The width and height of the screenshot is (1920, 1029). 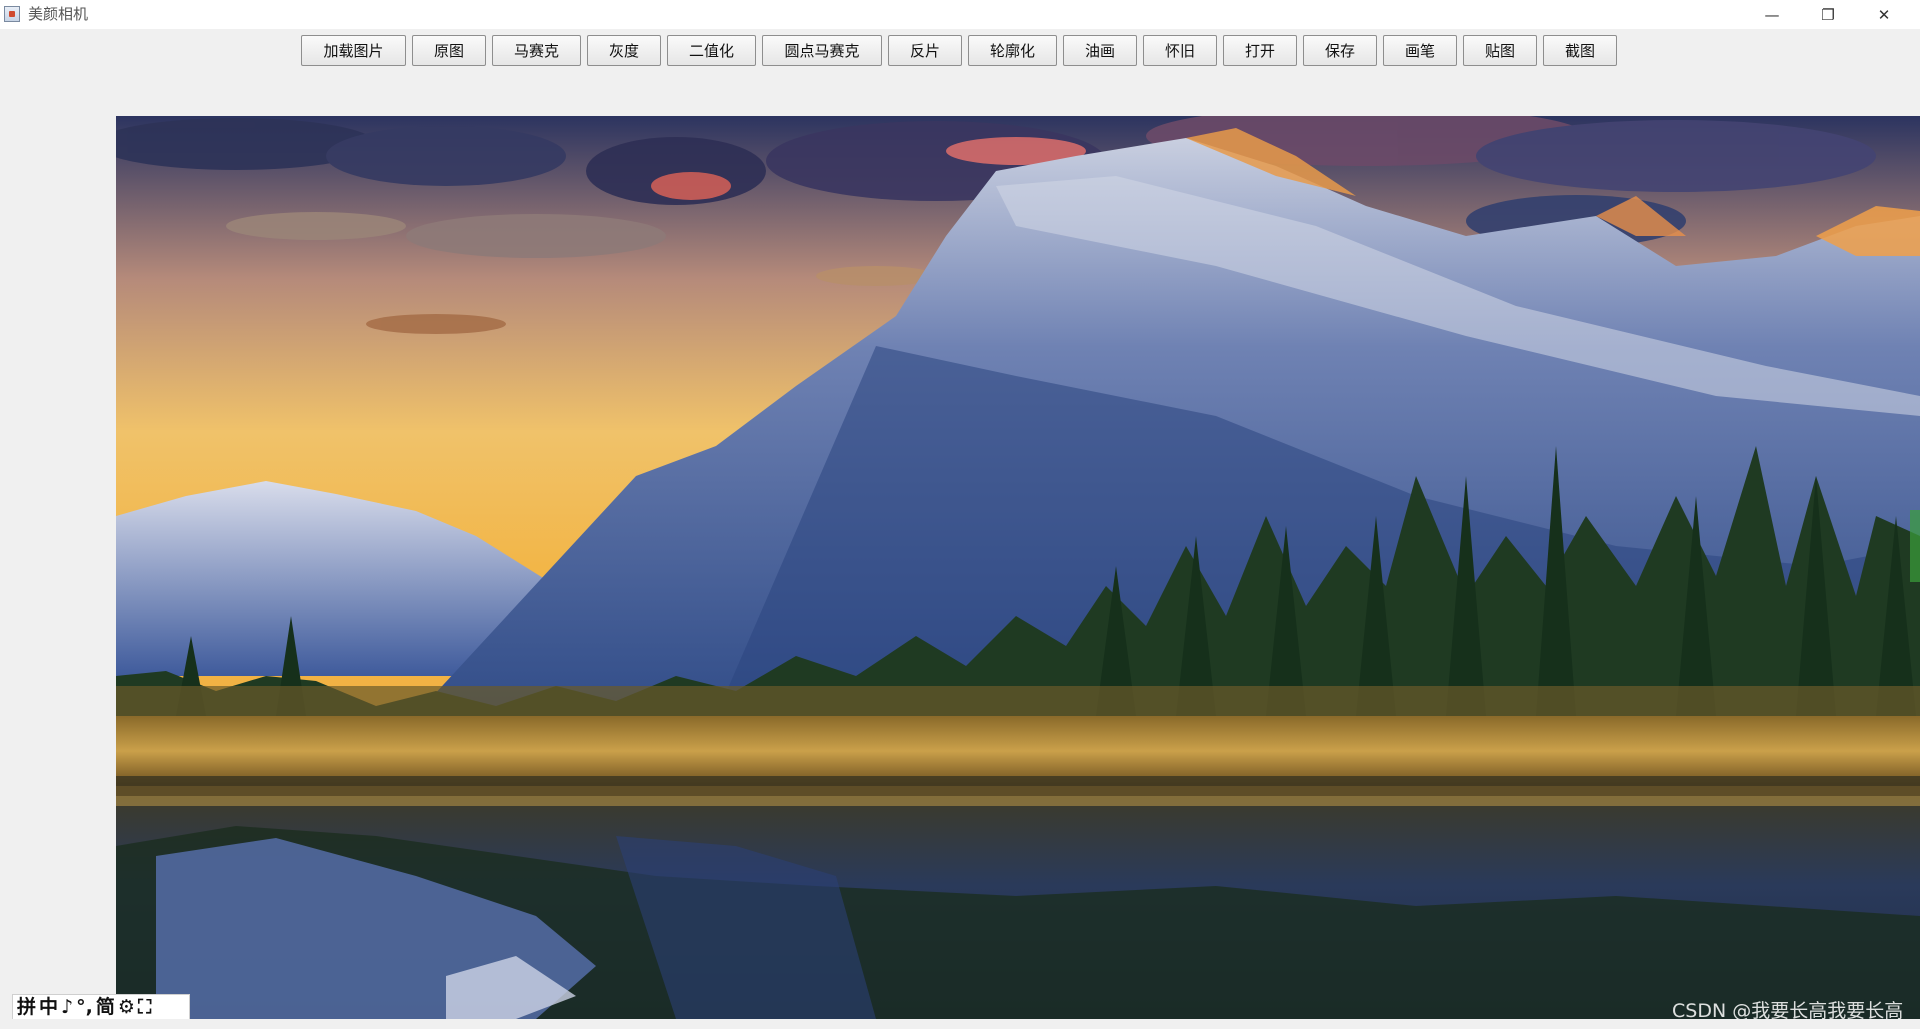 What do you see at coordinates (925, 50) in the screenshot?
I see `negative-button: 反片` at bounding box center [925, 50].